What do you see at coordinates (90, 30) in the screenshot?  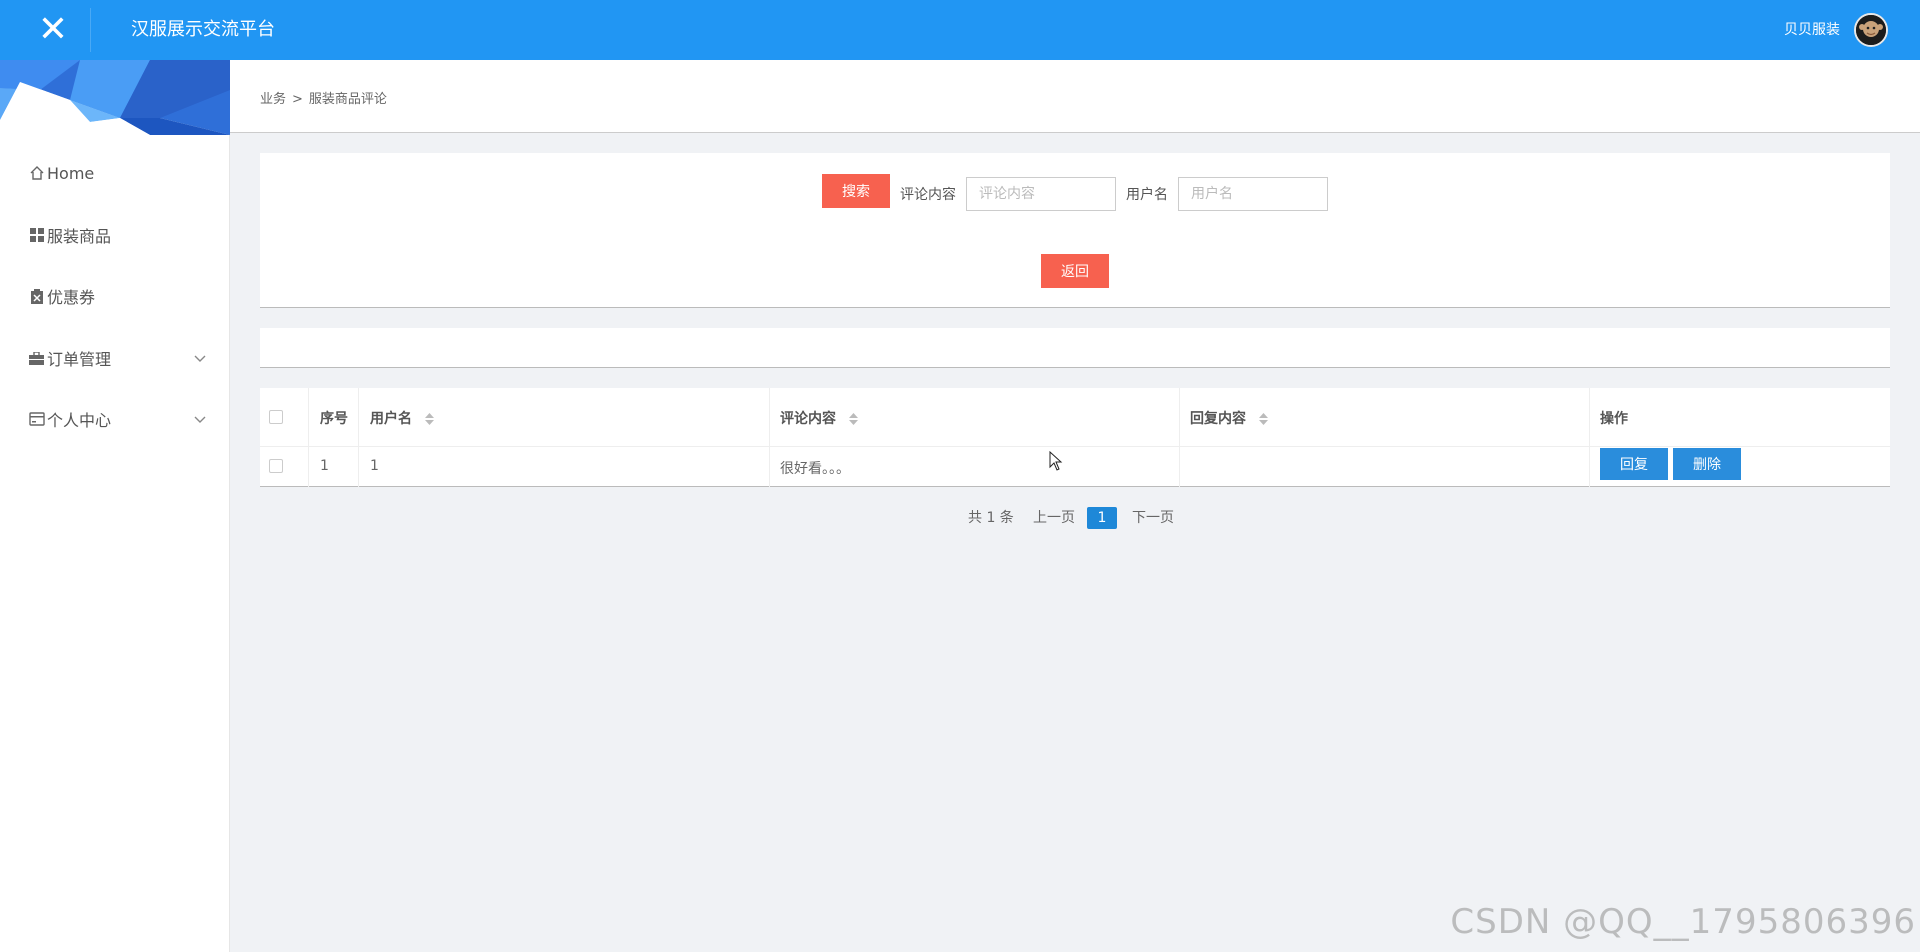 I see `header-divider` at bounding box center [90, 30].